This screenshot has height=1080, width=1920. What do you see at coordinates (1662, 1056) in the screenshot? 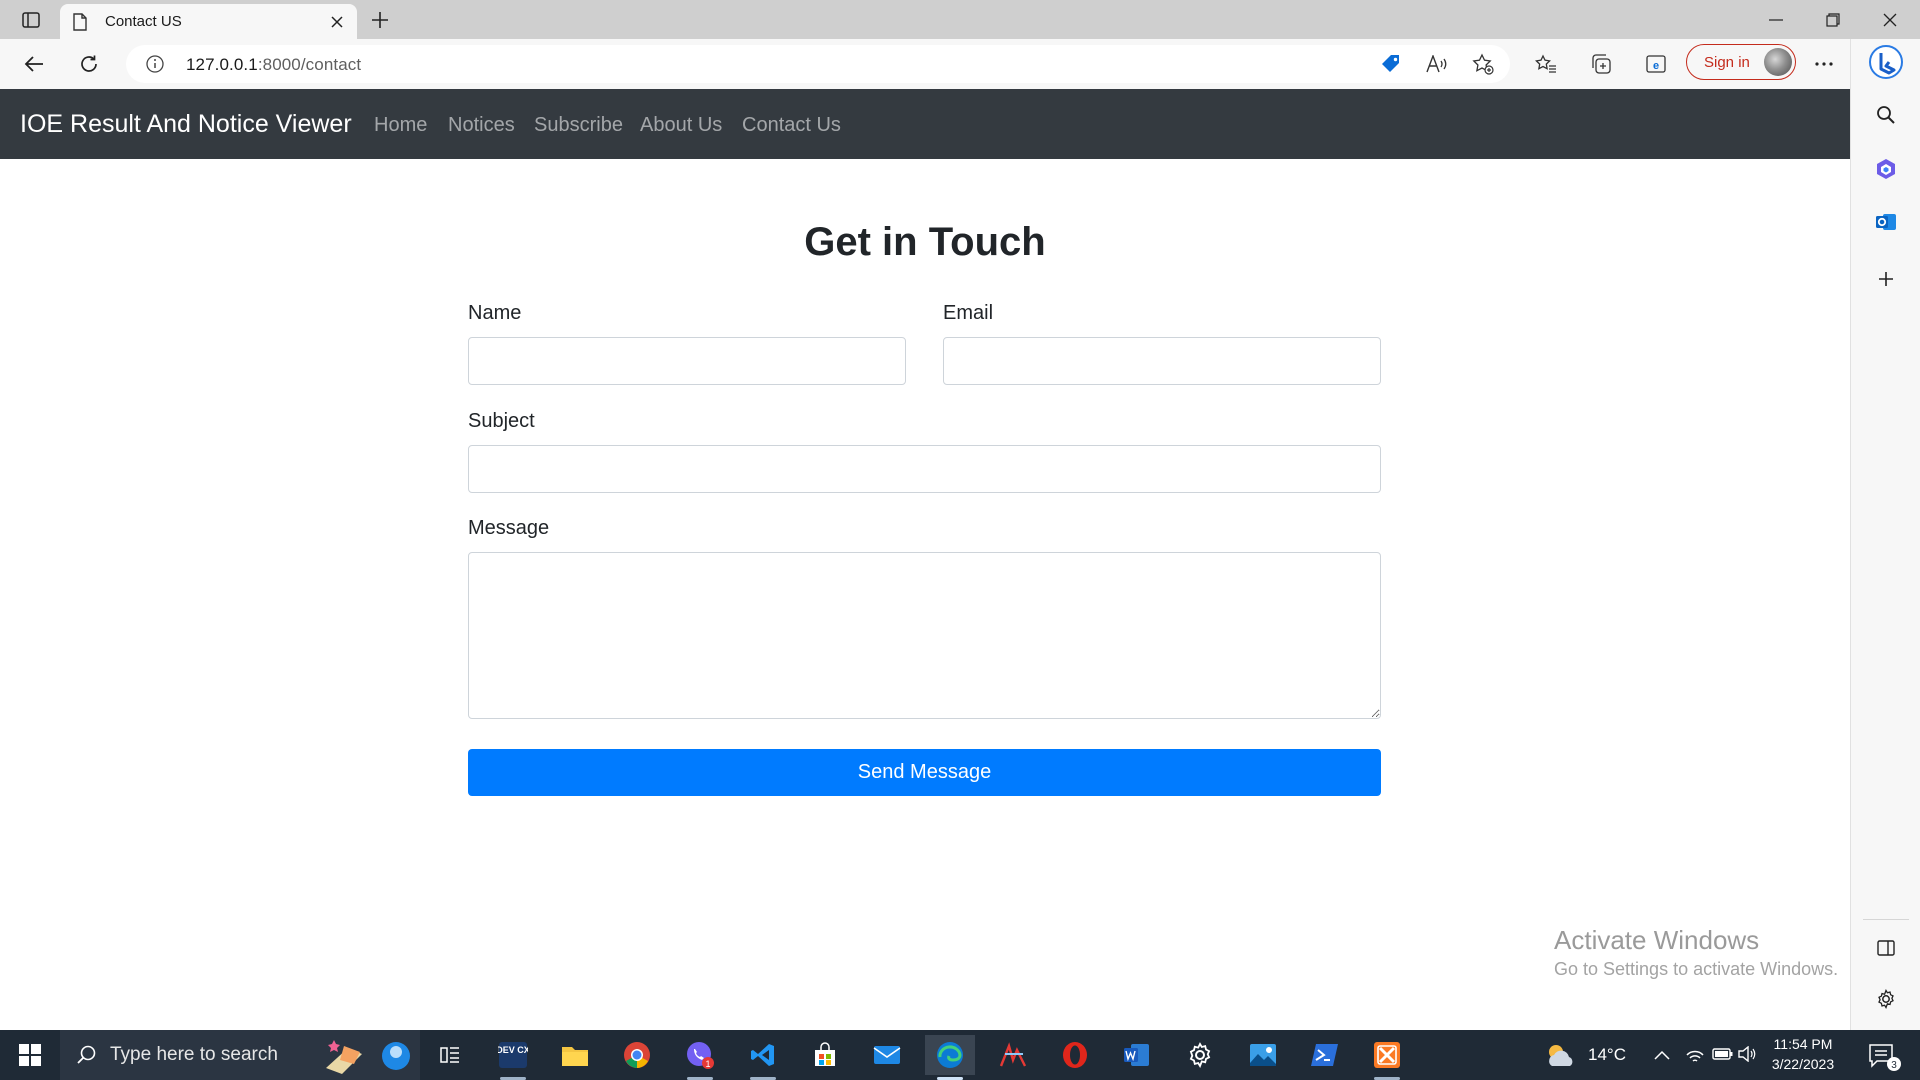
I see `show-hidden-icons-icon` at bounding box center [1662, 1056].